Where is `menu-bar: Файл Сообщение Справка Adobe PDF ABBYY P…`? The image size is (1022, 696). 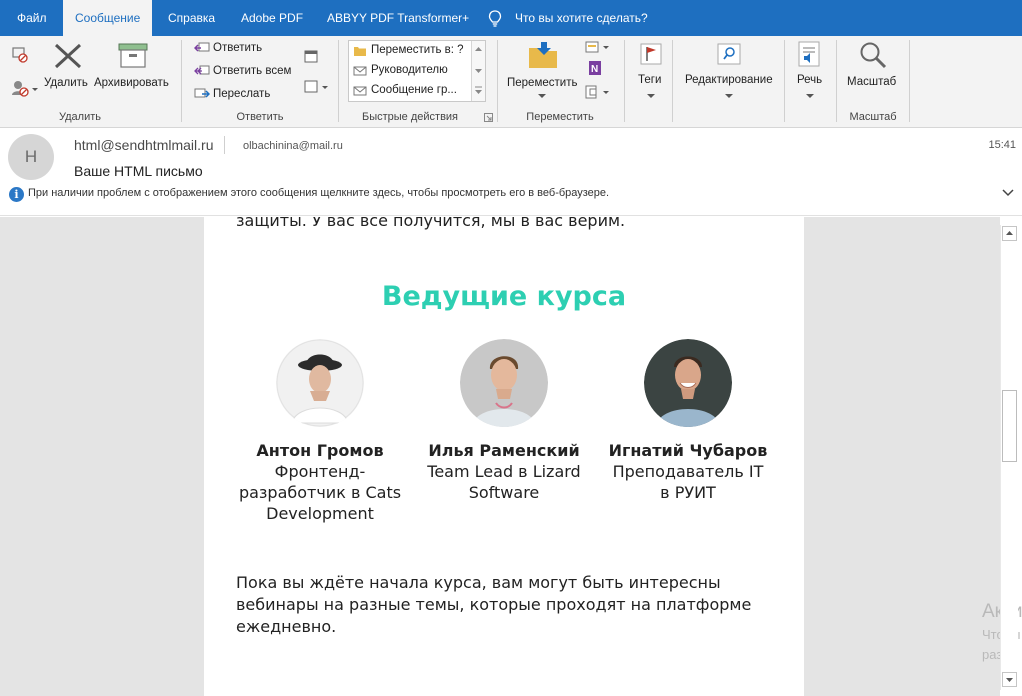 menu-bar: Файл Сообщение Справка Adobe PDF ABBYY P… is located at coordinates (511, 18).